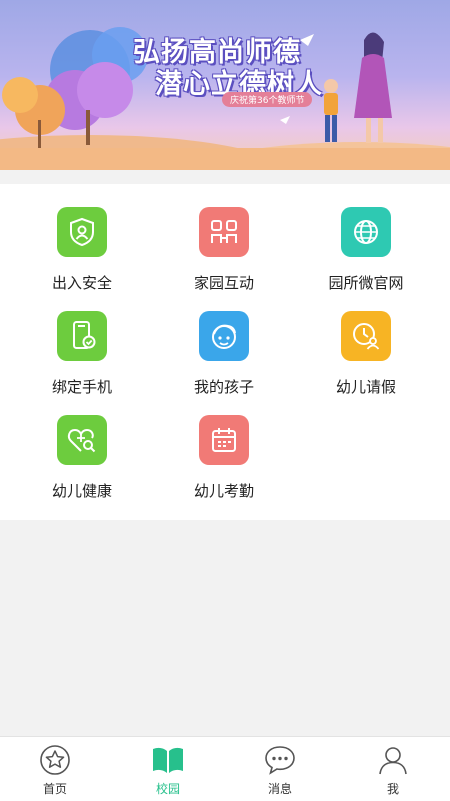 The image size is (450, 801). Describe the element at coordinates (223, 387) in the screenshot. I see `grid-item-label: 我的孩子` at that location.